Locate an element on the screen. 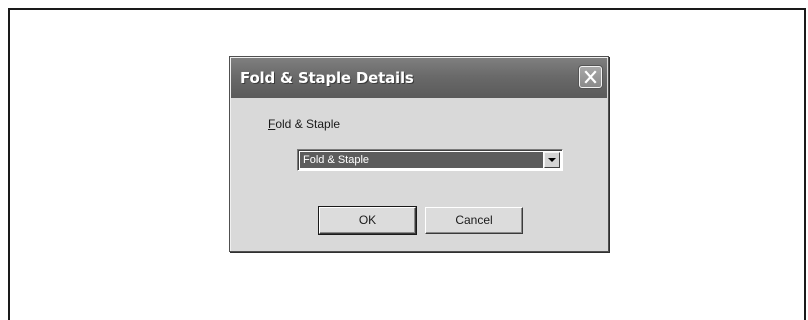  dropdown-button is located at coordinates (552, 160).